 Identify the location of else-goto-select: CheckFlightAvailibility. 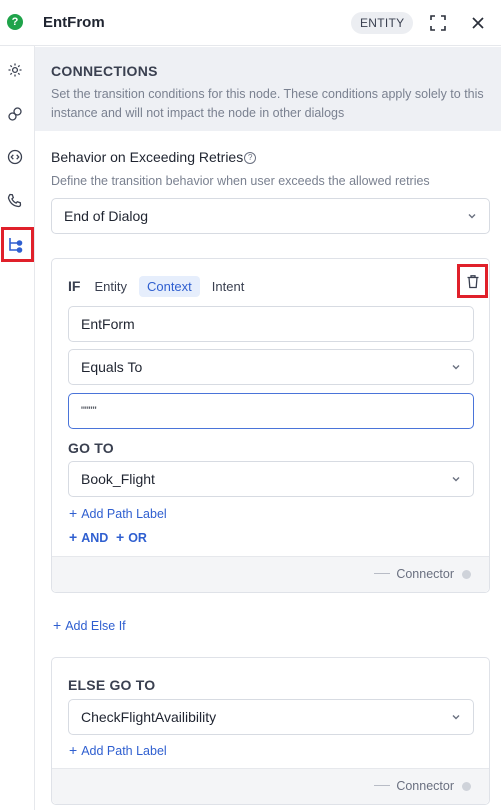
(271, 717).